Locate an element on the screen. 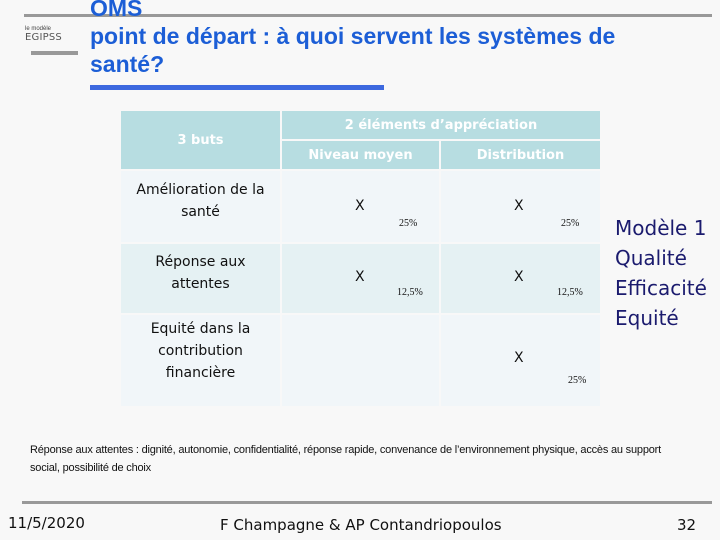 Image resolution: width=720 pixels, height=540 pixels. header-niveau-moyen: Niveau moyen is located at coordinates (360, 155).